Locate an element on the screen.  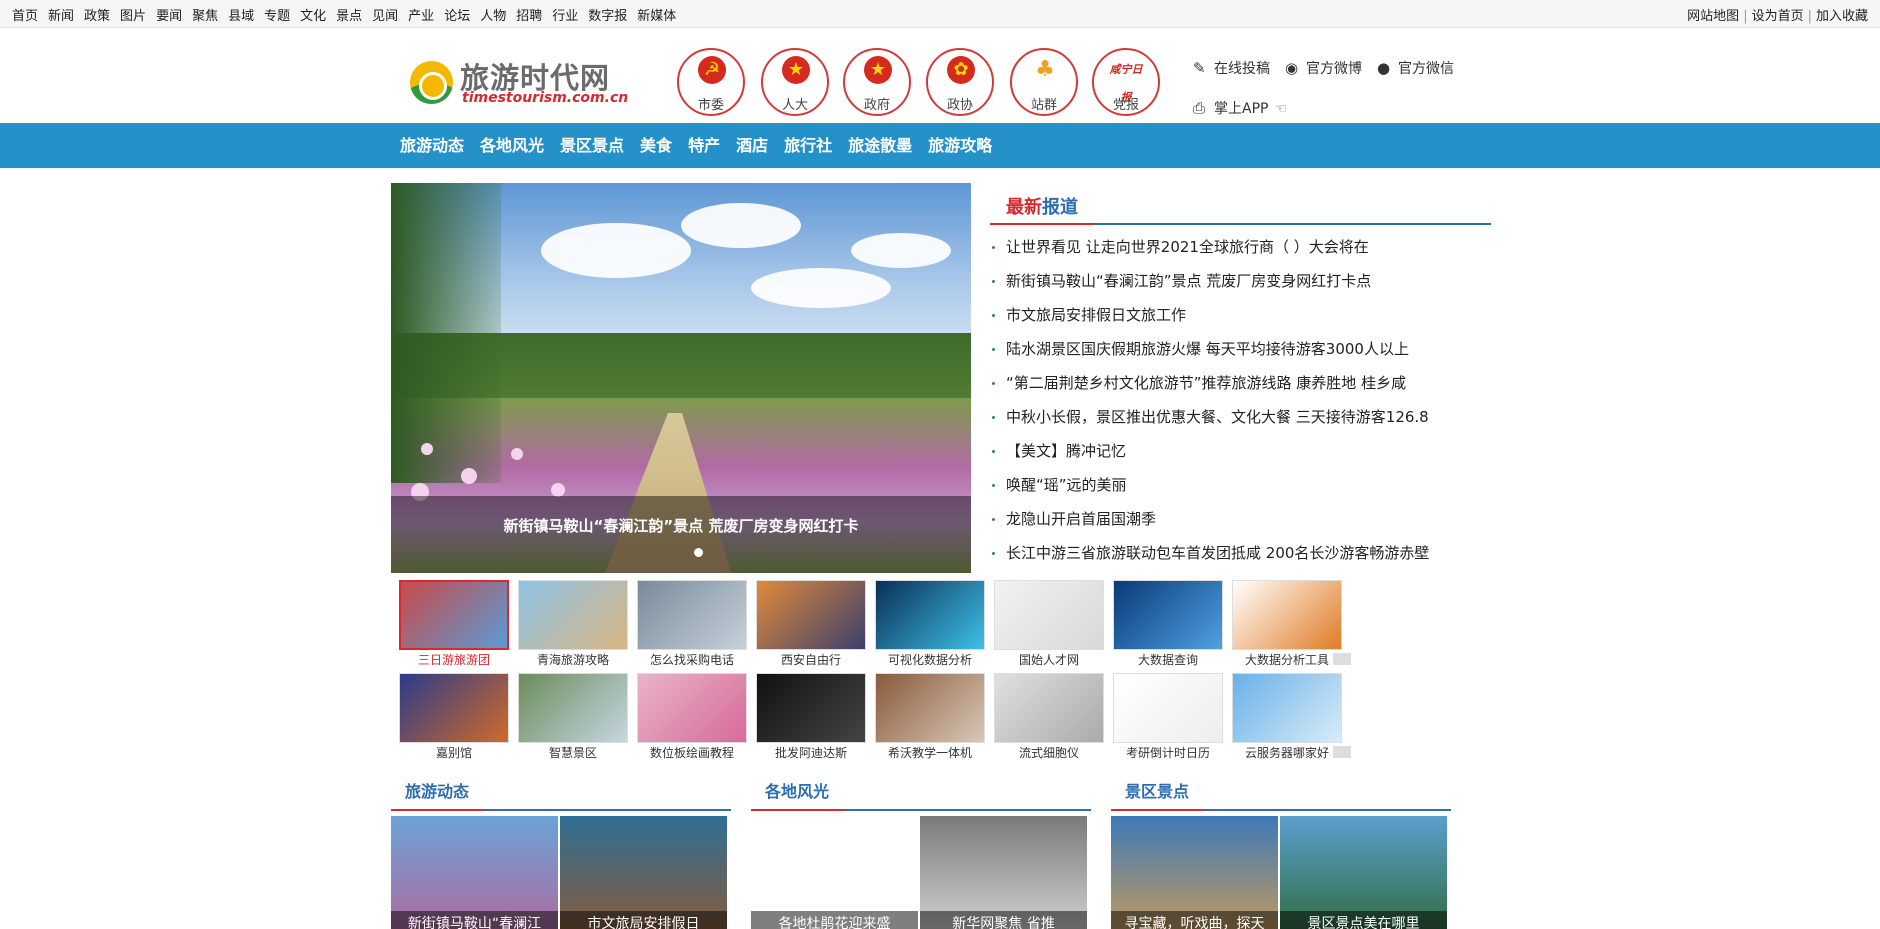
thumbnail-link: 三日游旅游团 is located at coordinates (454, 624).